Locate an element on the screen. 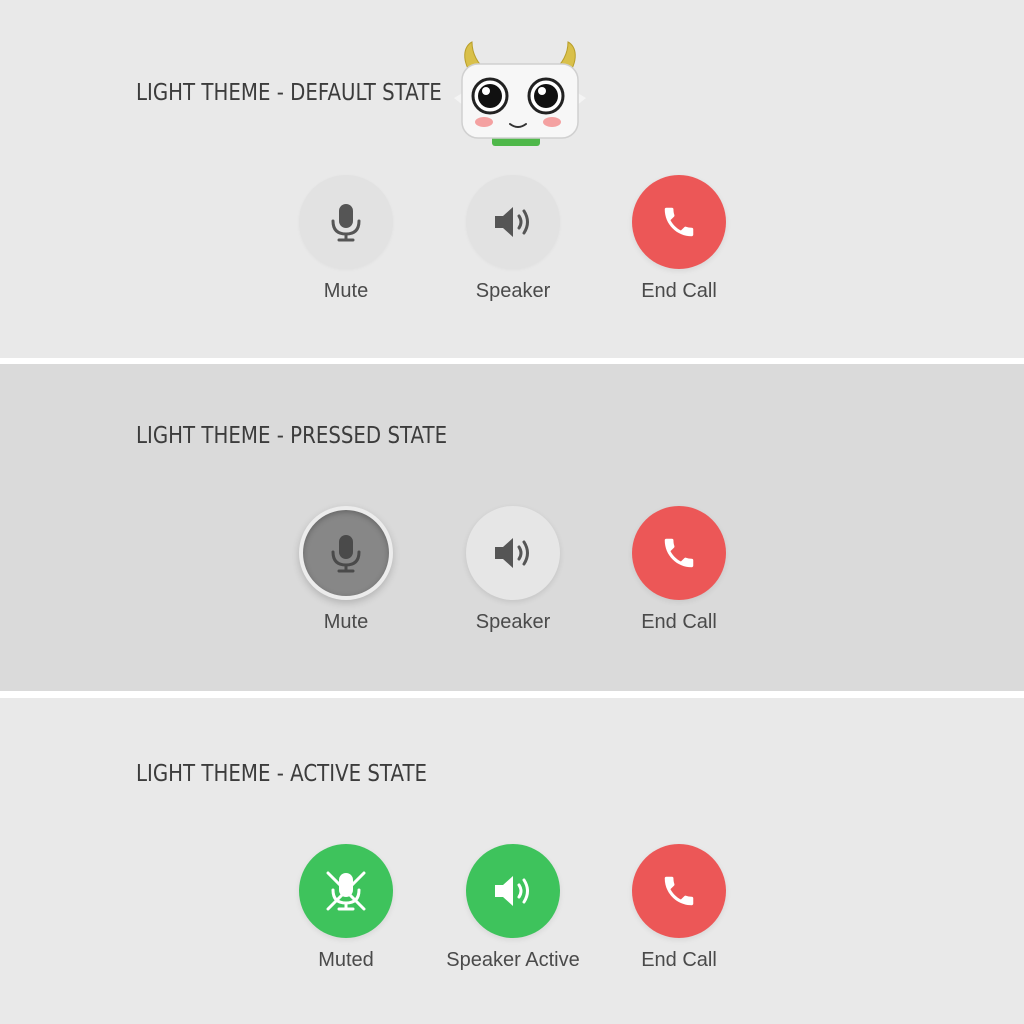 The height and width of the screenshot is (1024, 1024). muted-button is located at coordinates (346, 891).